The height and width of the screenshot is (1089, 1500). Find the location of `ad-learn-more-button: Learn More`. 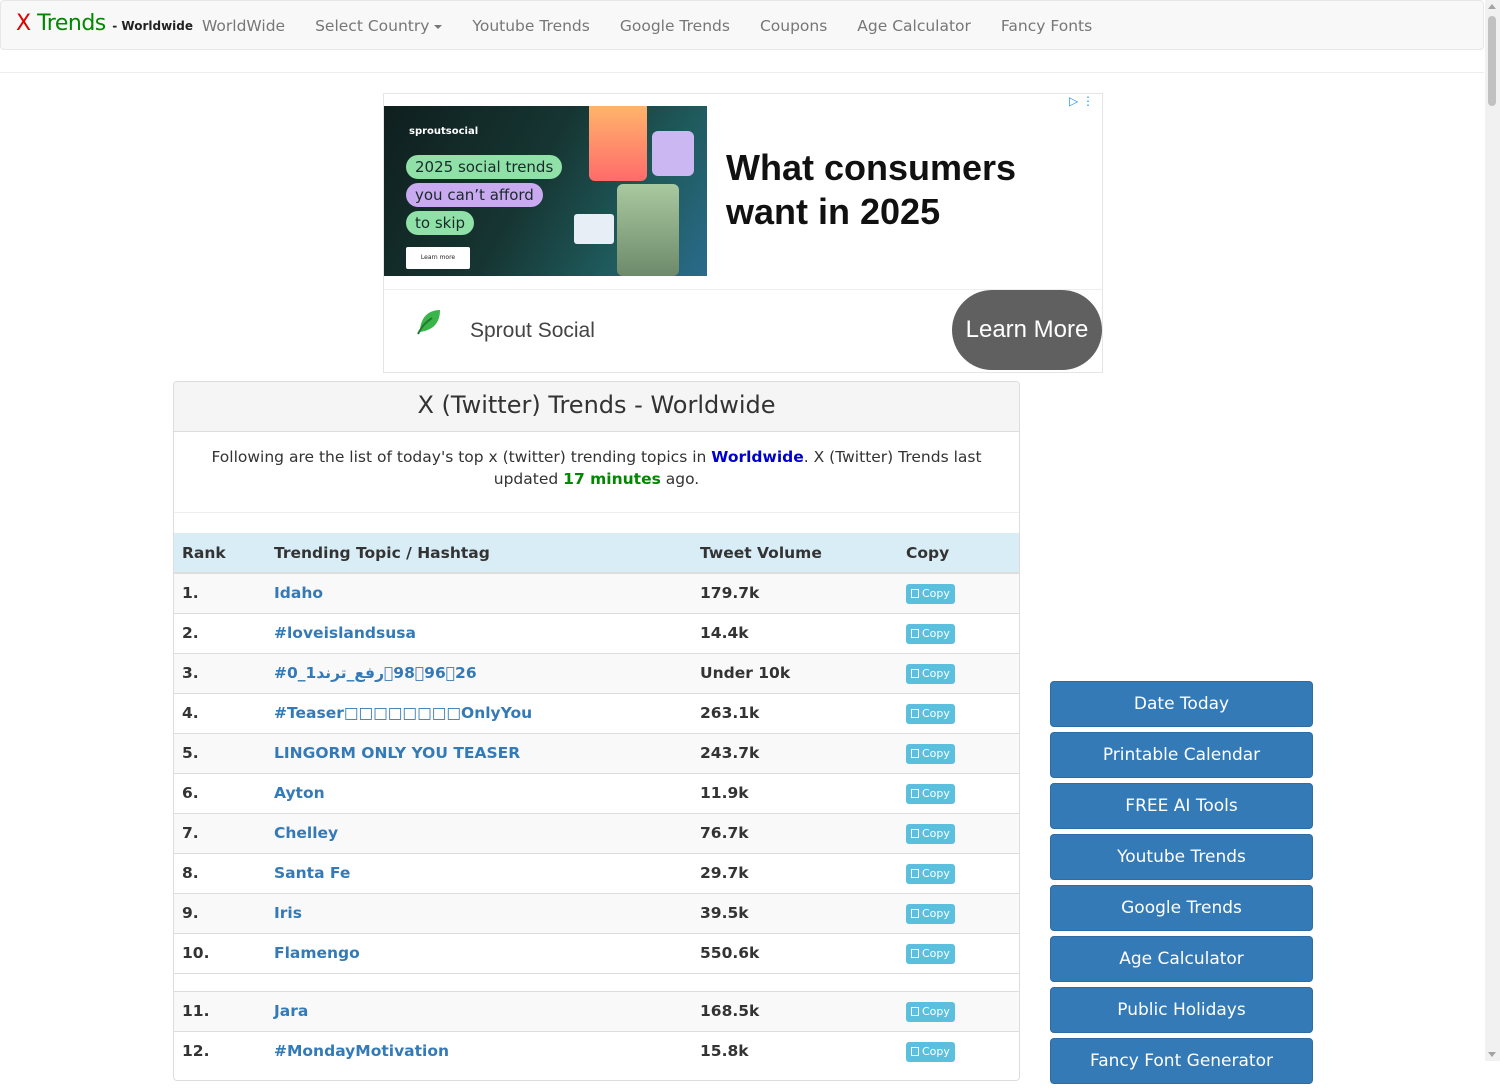

ad-learn-more-button: Learn More is located at coordinates (1027, 330).